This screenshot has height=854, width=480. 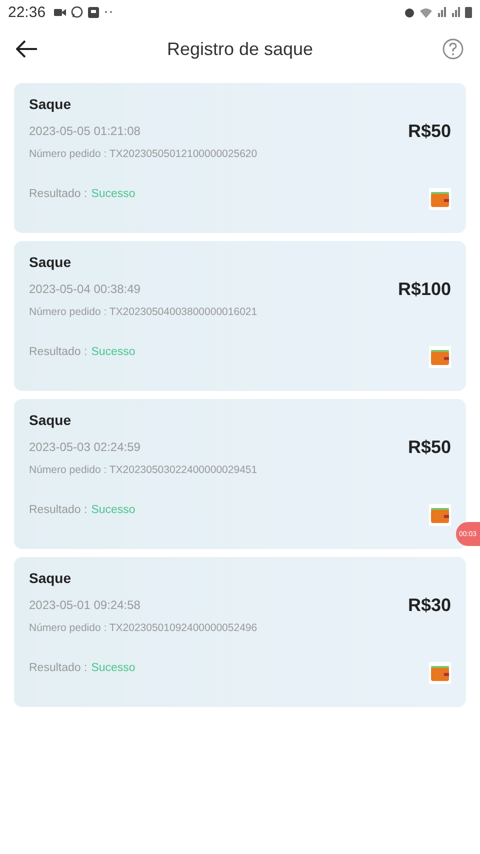 I want to click on app-icon, so click(x=93, y=12).